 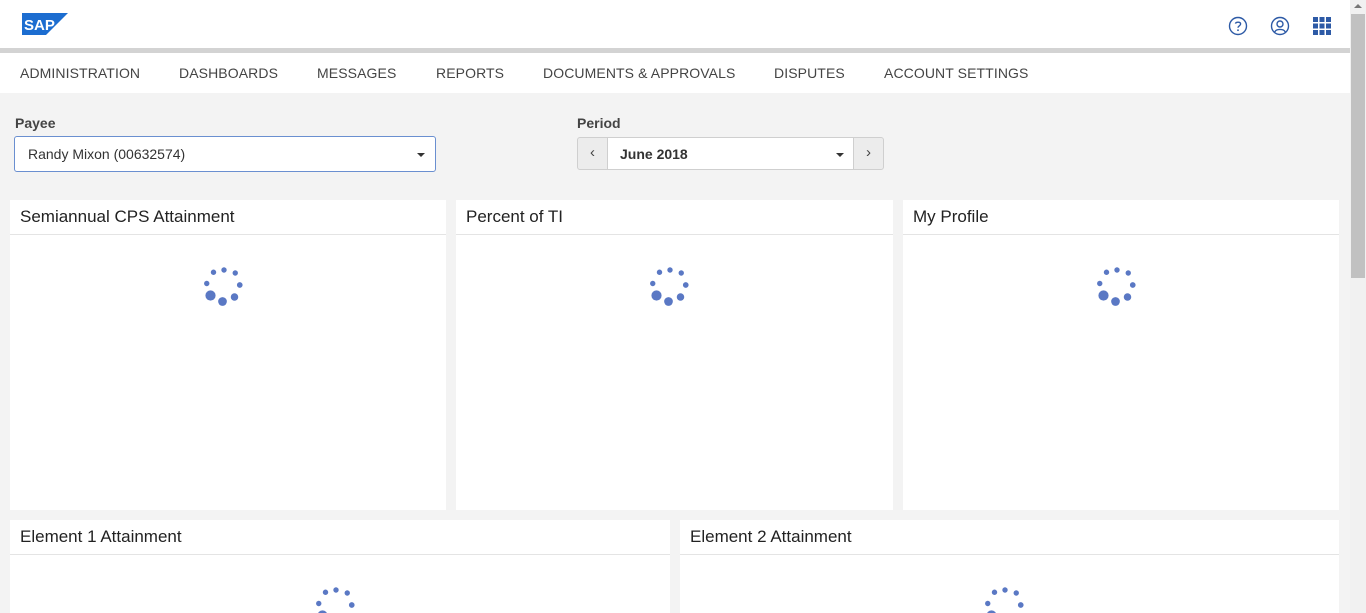 I want to click on card-element-2-attainment: Element 2 Attainment, so click(x=1009, y=566).